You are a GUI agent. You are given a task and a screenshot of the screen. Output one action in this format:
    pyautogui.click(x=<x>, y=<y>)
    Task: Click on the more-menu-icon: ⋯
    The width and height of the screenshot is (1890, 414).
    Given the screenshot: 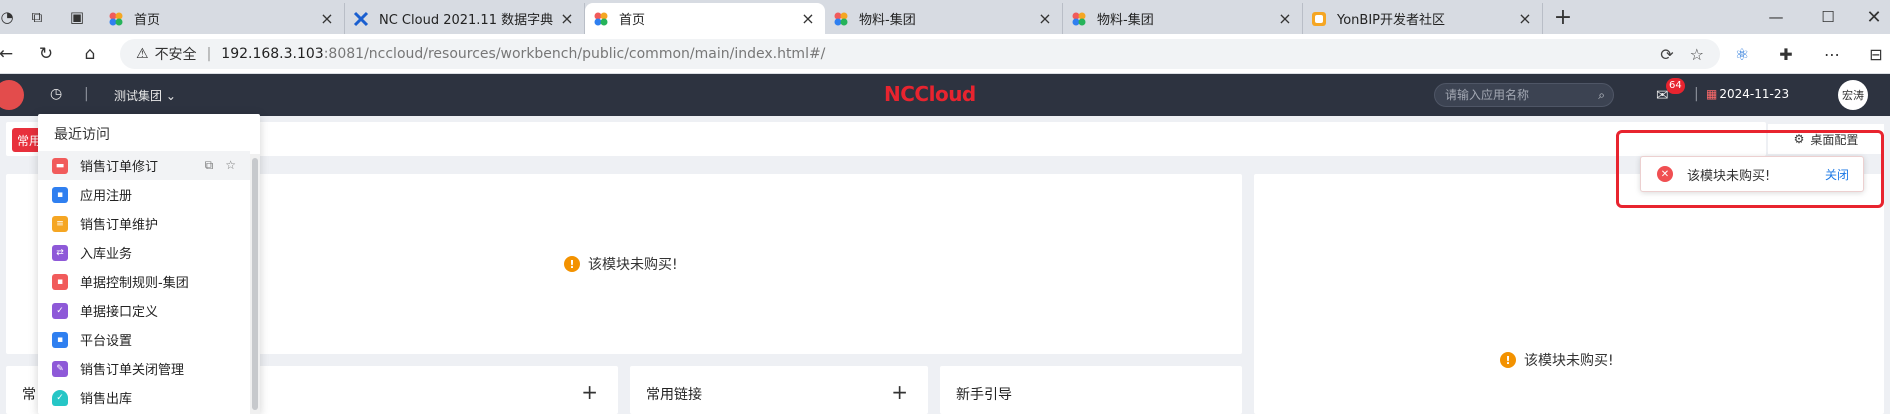 What is the action you would take?
    pyautogui.click(x=1832, y=54)
    